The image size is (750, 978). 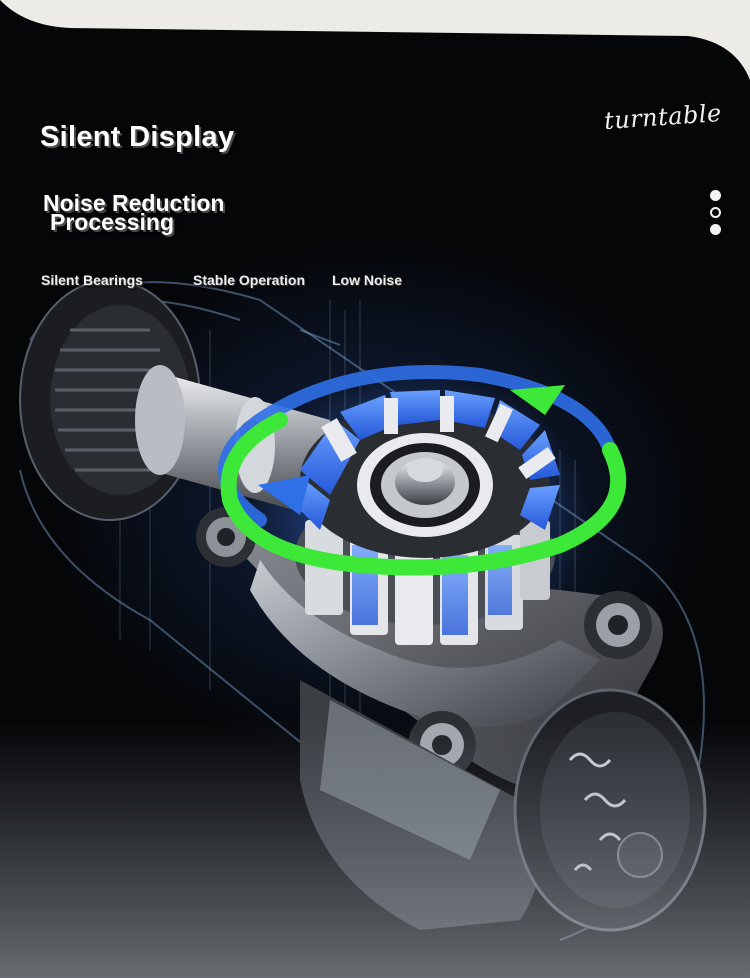 I want to click on page-subtitle: Noise Reduction Processing, so click(x=173, y=213).